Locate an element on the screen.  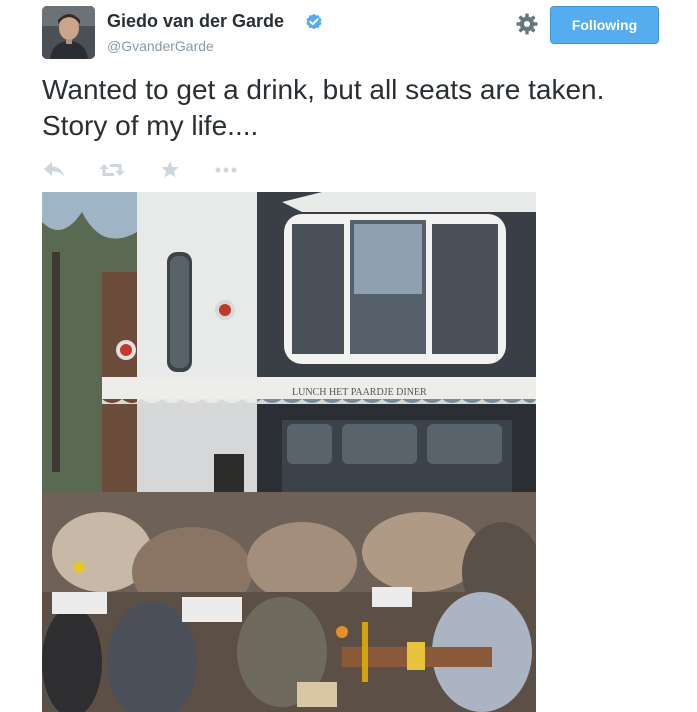
author-name: Giedo van der Garde is located at coordinates (195, 21).